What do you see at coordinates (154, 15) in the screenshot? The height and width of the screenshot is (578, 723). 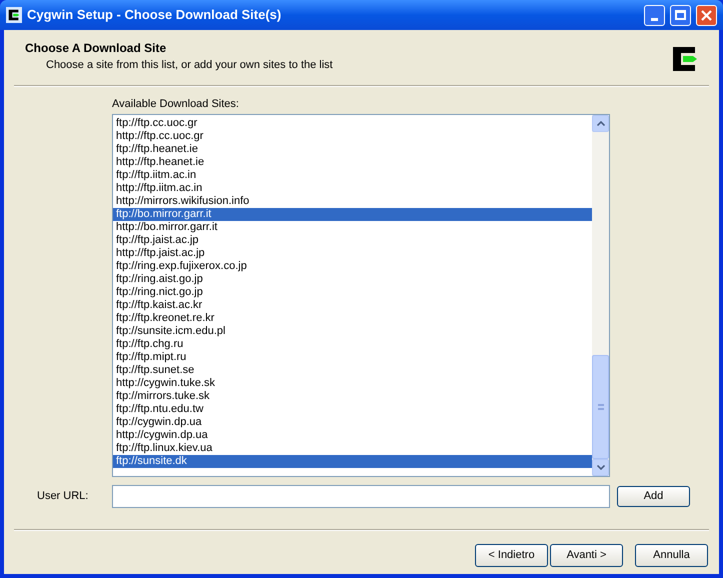 I see `window-title: Cygwin Setup - Choose Download Site(s)` at bounding box center [154, 15].